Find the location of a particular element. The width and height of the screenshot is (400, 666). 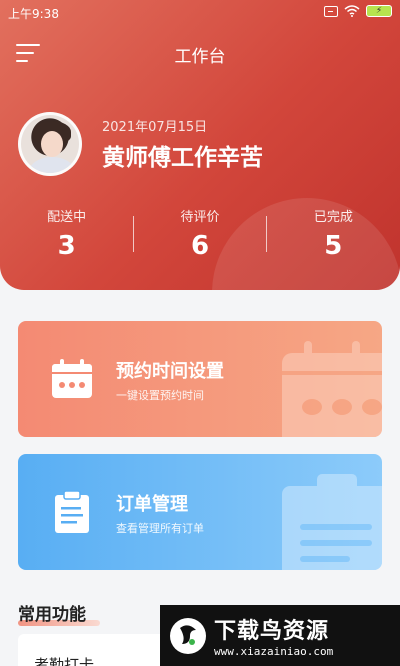

stat-completed: 已完成 5 is located at coordinates (333, 236).